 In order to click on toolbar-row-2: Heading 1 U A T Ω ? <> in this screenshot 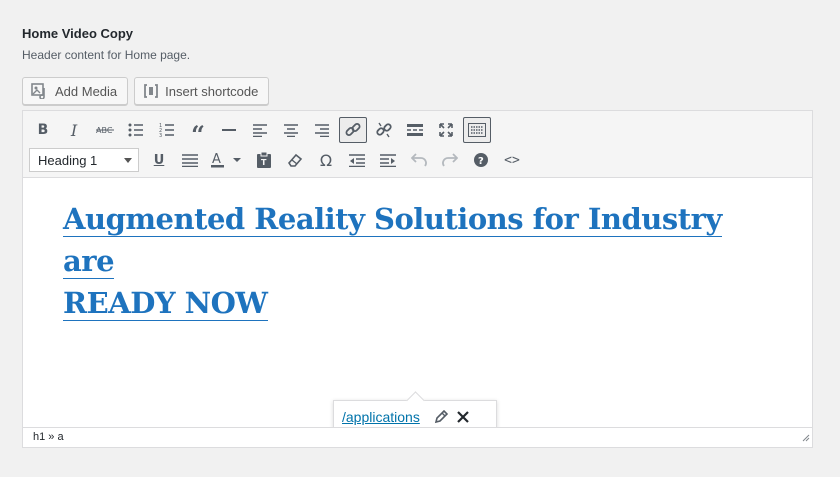, I will do `click(417, 160)`.